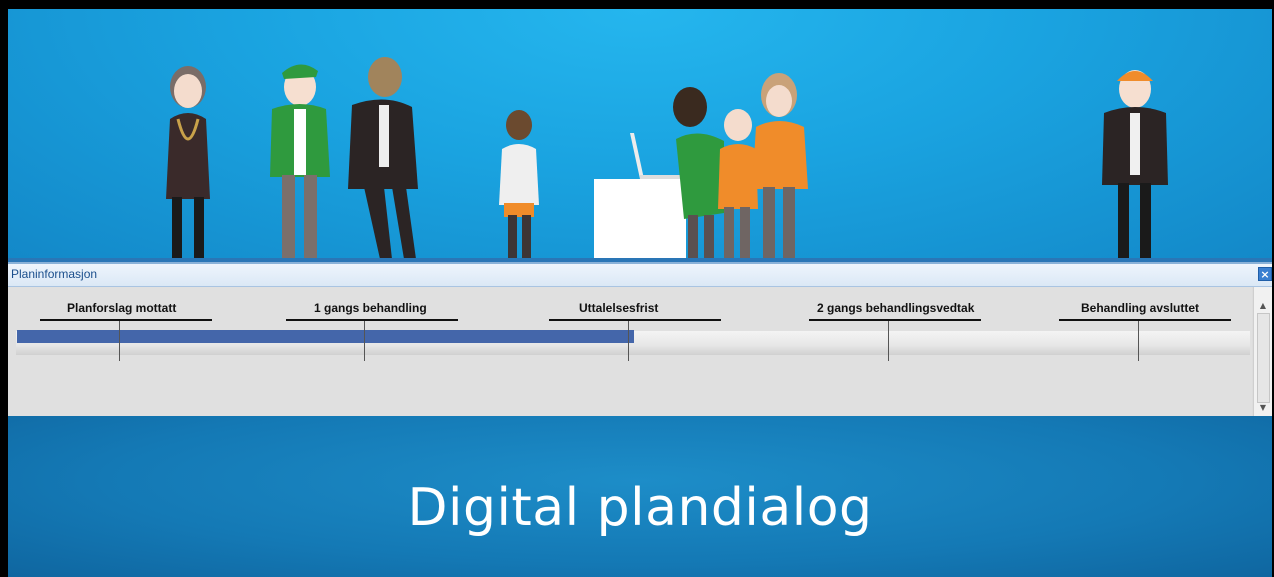  I want to click on person-orange-boy, so click(738, 184).